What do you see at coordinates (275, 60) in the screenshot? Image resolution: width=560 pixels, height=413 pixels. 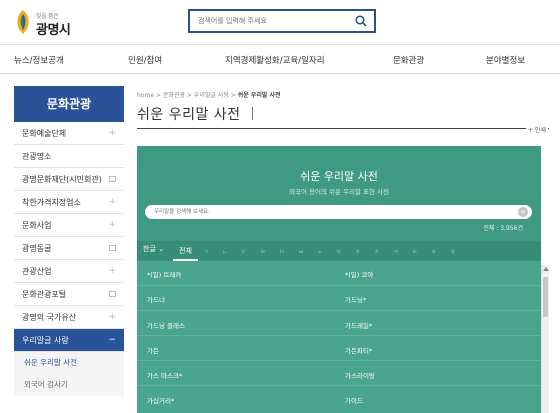 I see `gnb-economy: 지역경제활성화/교육/일자리` at bounding box center [275, 60].